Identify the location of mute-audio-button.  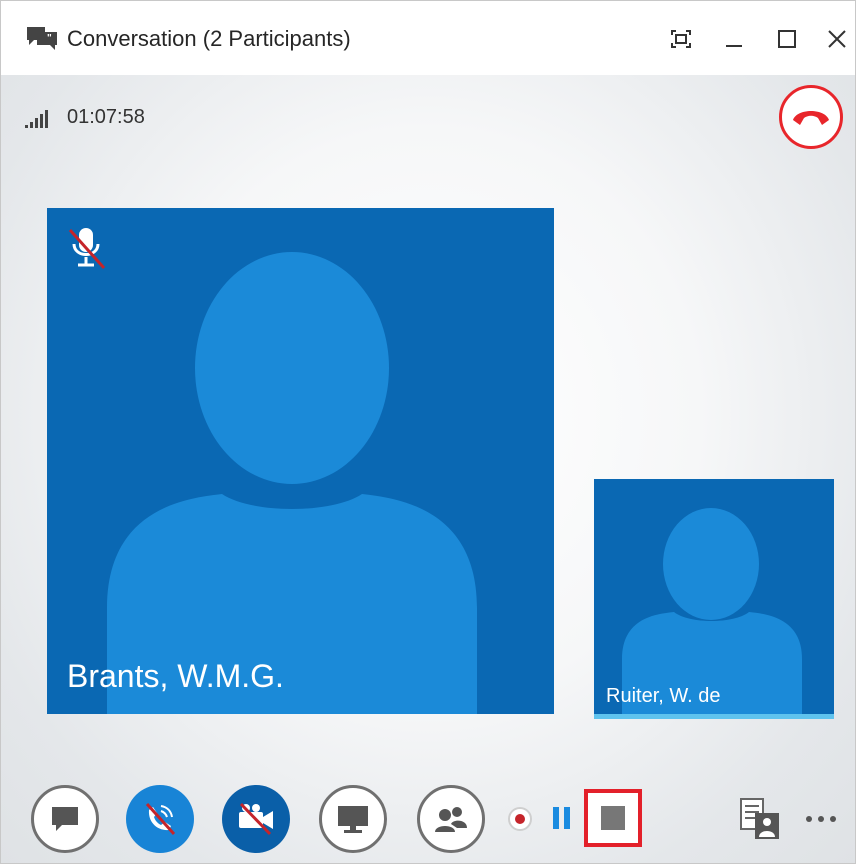
(160, 819).